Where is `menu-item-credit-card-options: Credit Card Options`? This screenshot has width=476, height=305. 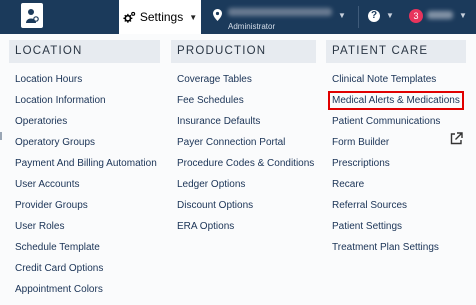 menu-item-credit-card-options: Credit Card Options is located at coordinates (87, 268).